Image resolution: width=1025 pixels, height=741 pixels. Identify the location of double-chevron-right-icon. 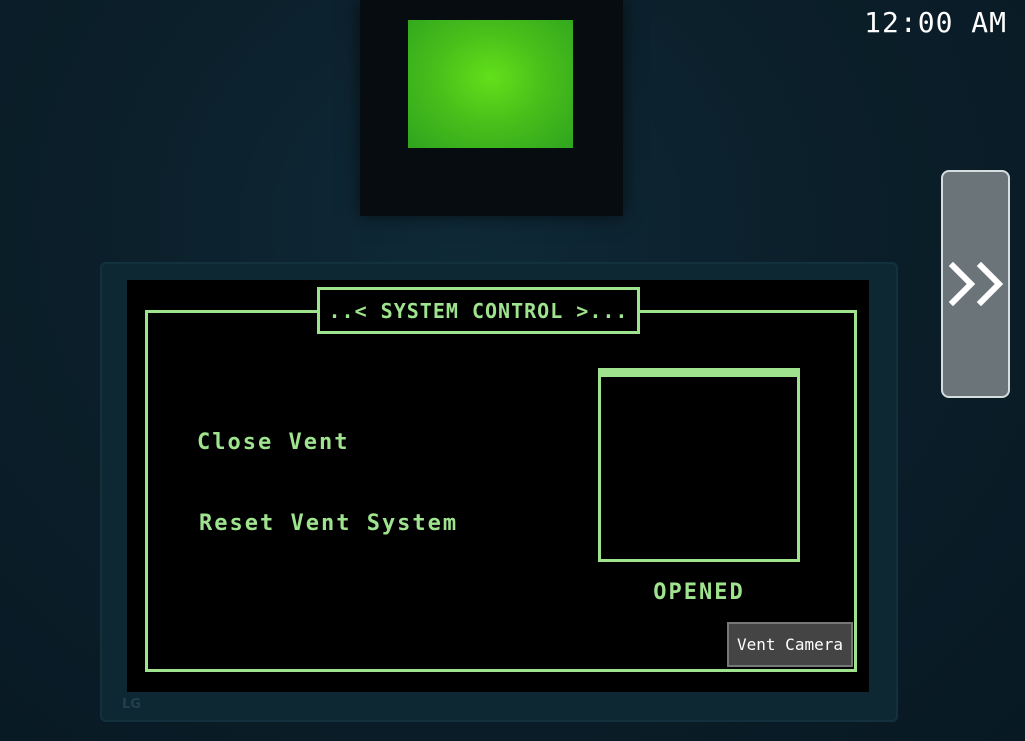
(975, 284).